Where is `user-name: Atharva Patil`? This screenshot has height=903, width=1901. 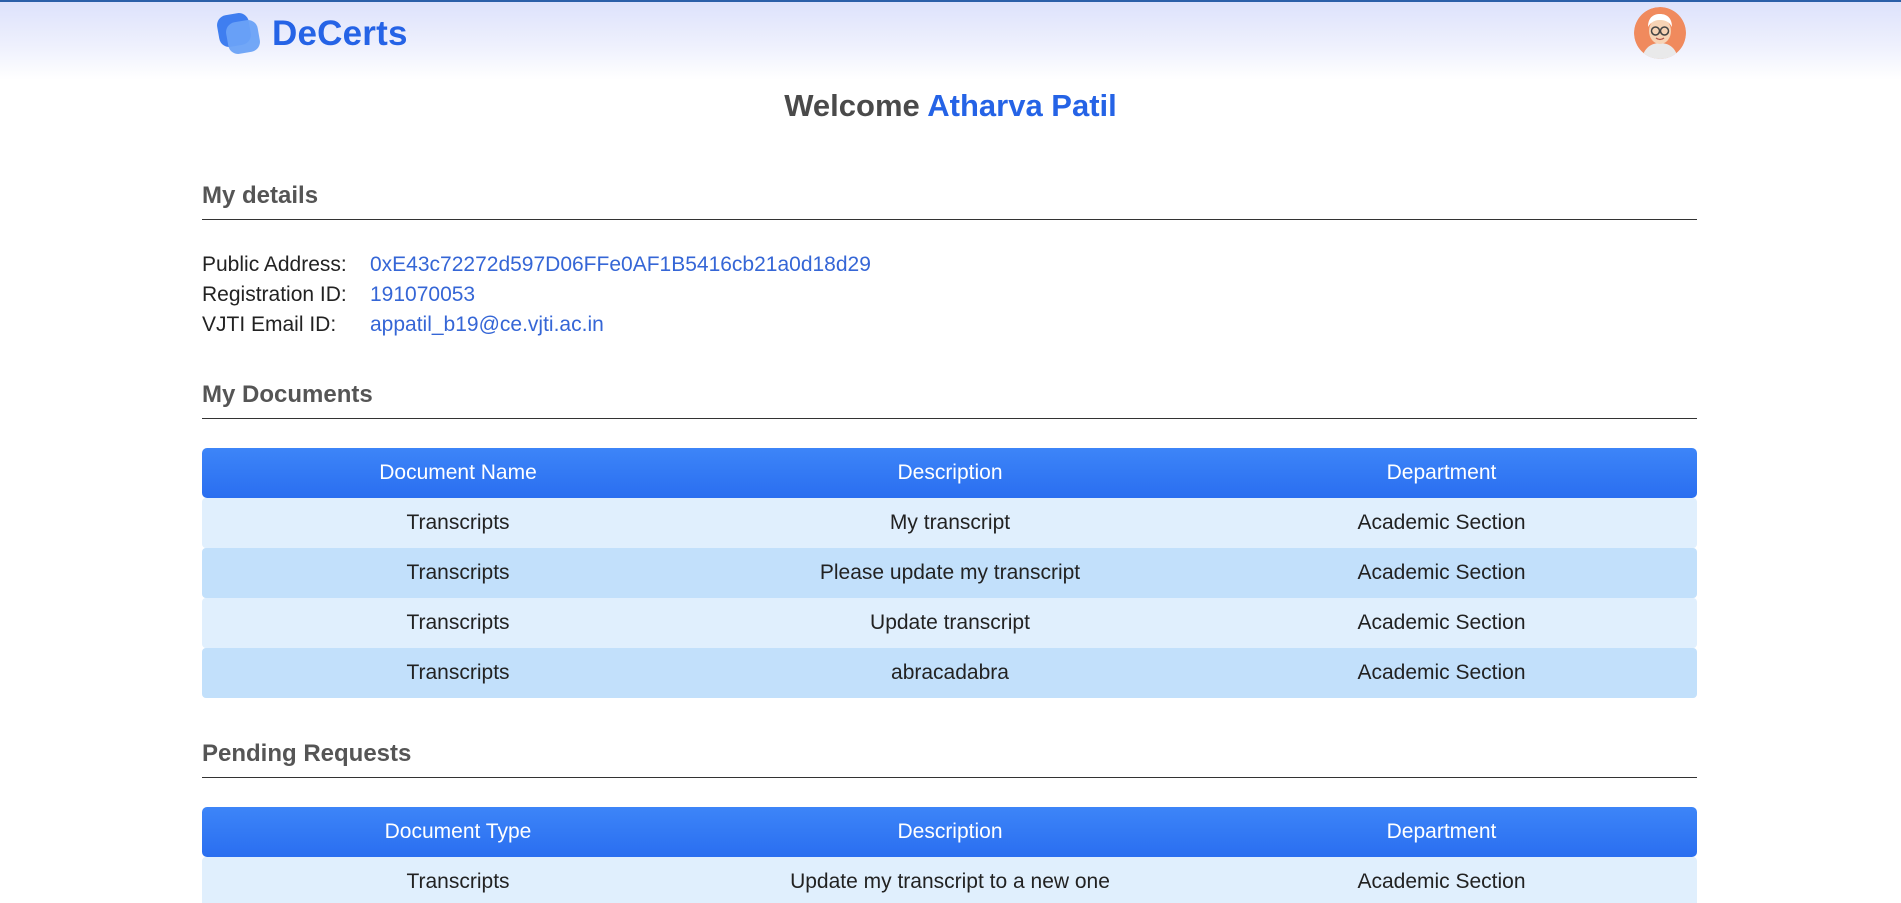
user-name: Atharva Patil is located at coordinates (1022, 105).